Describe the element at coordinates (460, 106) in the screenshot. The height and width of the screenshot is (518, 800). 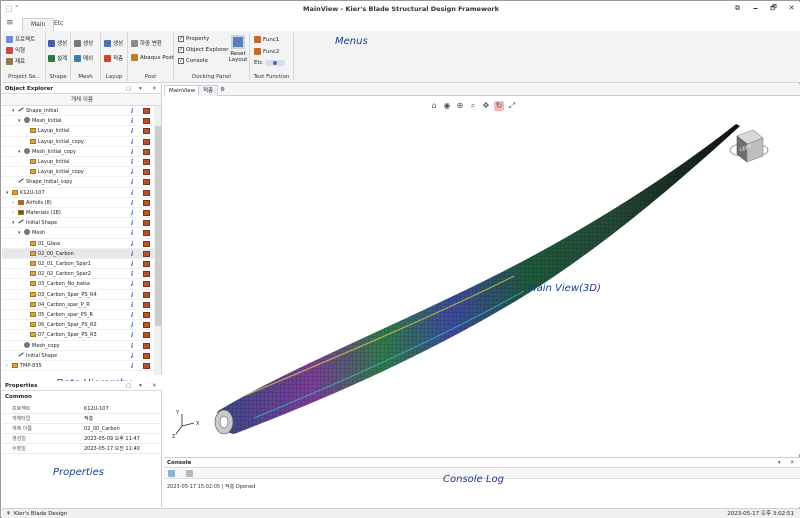
I see `zoom-fit-icon: ⊕` at that location.